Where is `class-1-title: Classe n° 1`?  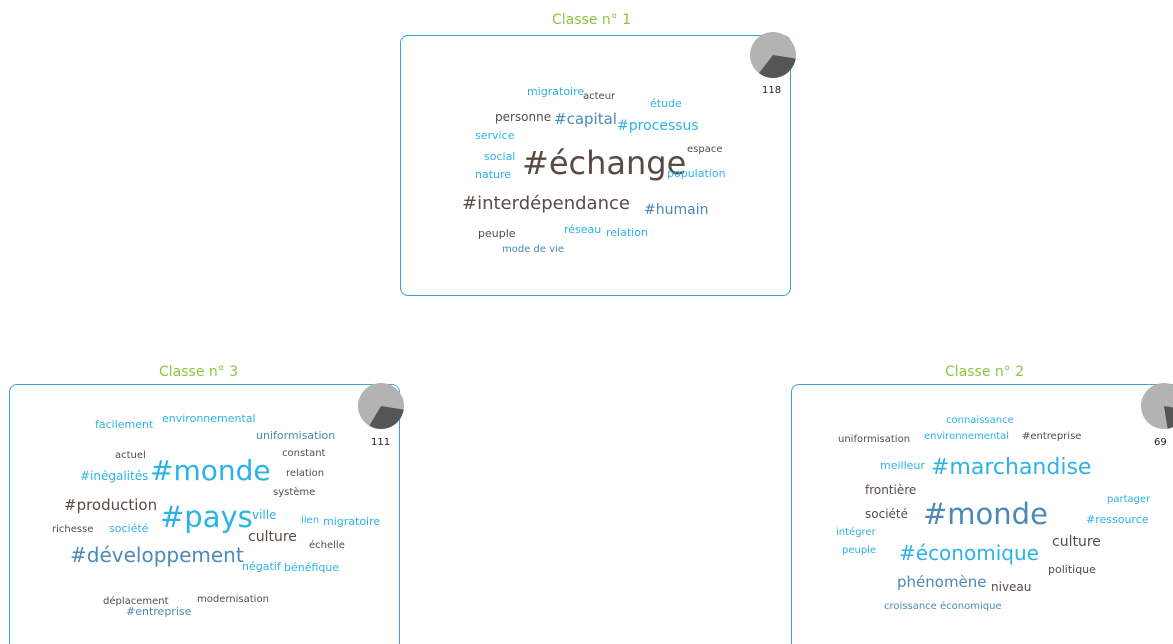 class-1-title: Classe n° 1 is located at coordinates (592, 20).